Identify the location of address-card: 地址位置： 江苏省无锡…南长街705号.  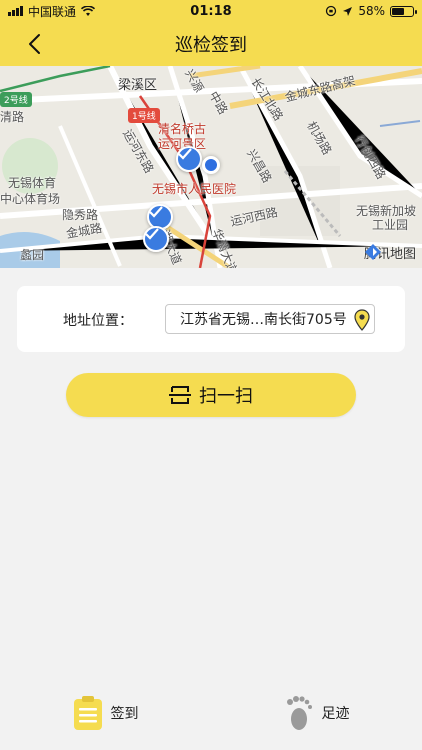
(211, 319).